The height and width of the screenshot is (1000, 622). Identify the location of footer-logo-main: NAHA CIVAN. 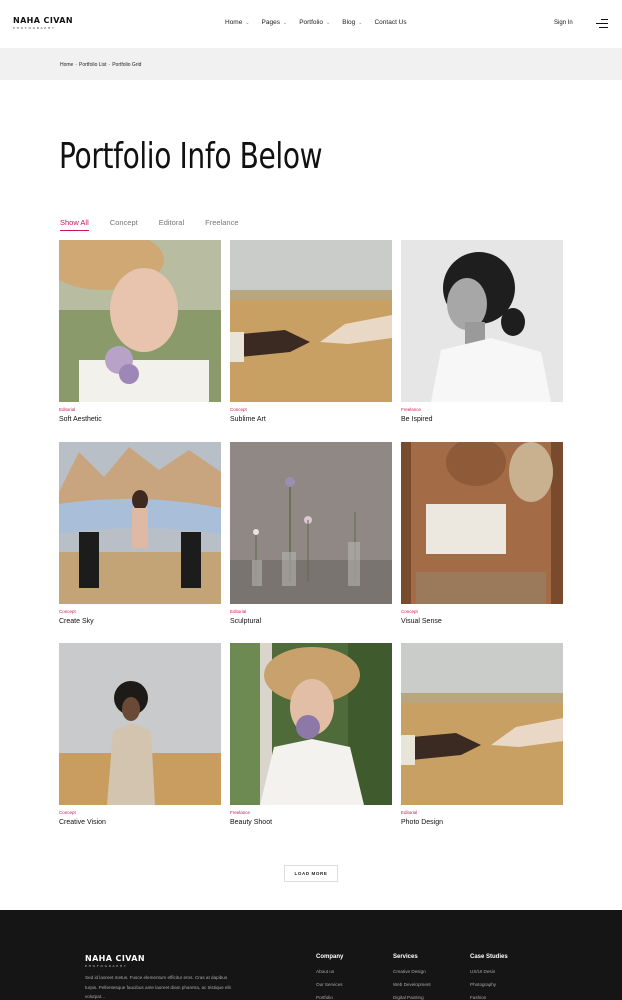
(115, 958).